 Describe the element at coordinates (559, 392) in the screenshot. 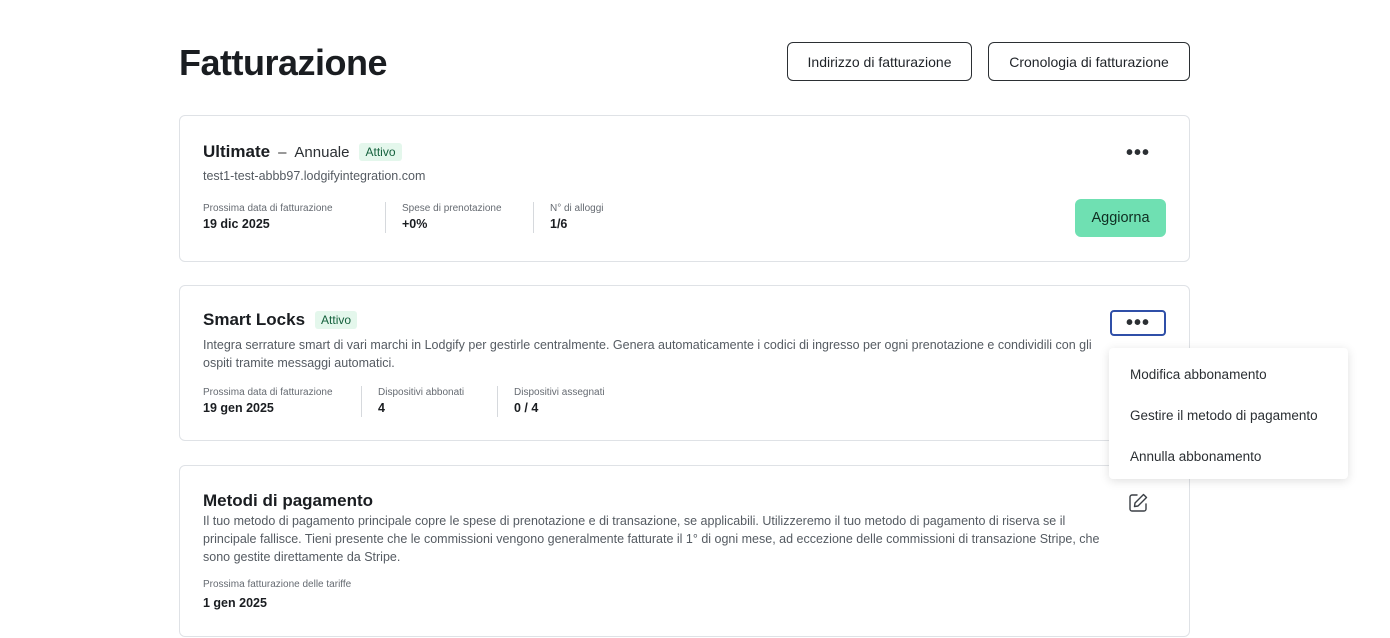

I see `stat-label: Dispositivi assegnati` at that location.